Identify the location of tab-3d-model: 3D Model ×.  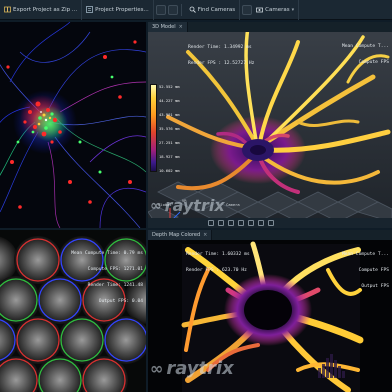
(168, 27).